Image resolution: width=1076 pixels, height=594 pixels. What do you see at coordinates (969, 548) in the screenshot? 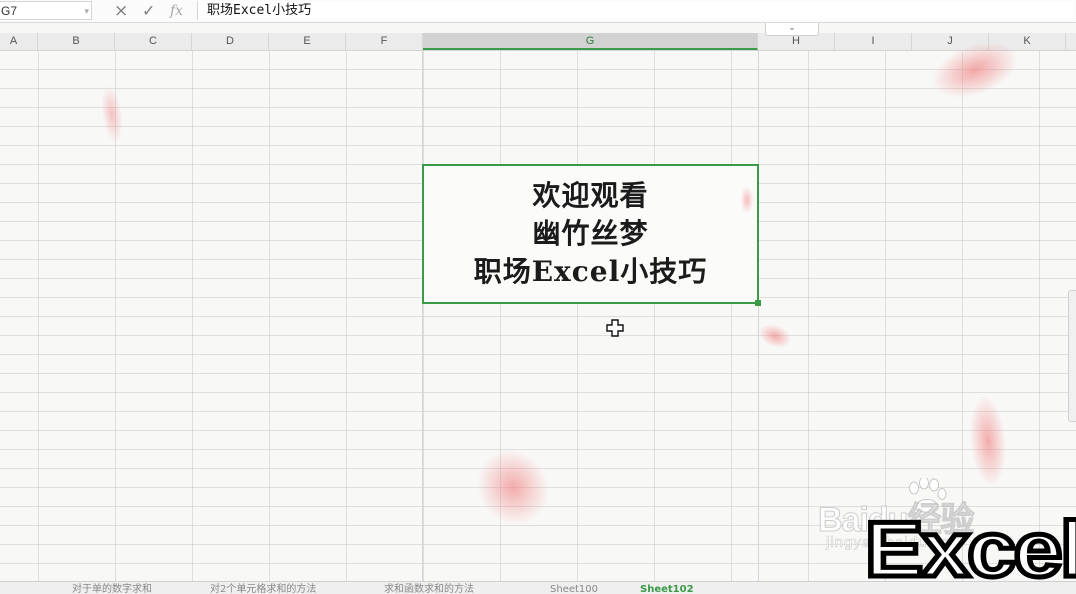
I see `excel-logo: Excel` at bounding box center [969, 548].